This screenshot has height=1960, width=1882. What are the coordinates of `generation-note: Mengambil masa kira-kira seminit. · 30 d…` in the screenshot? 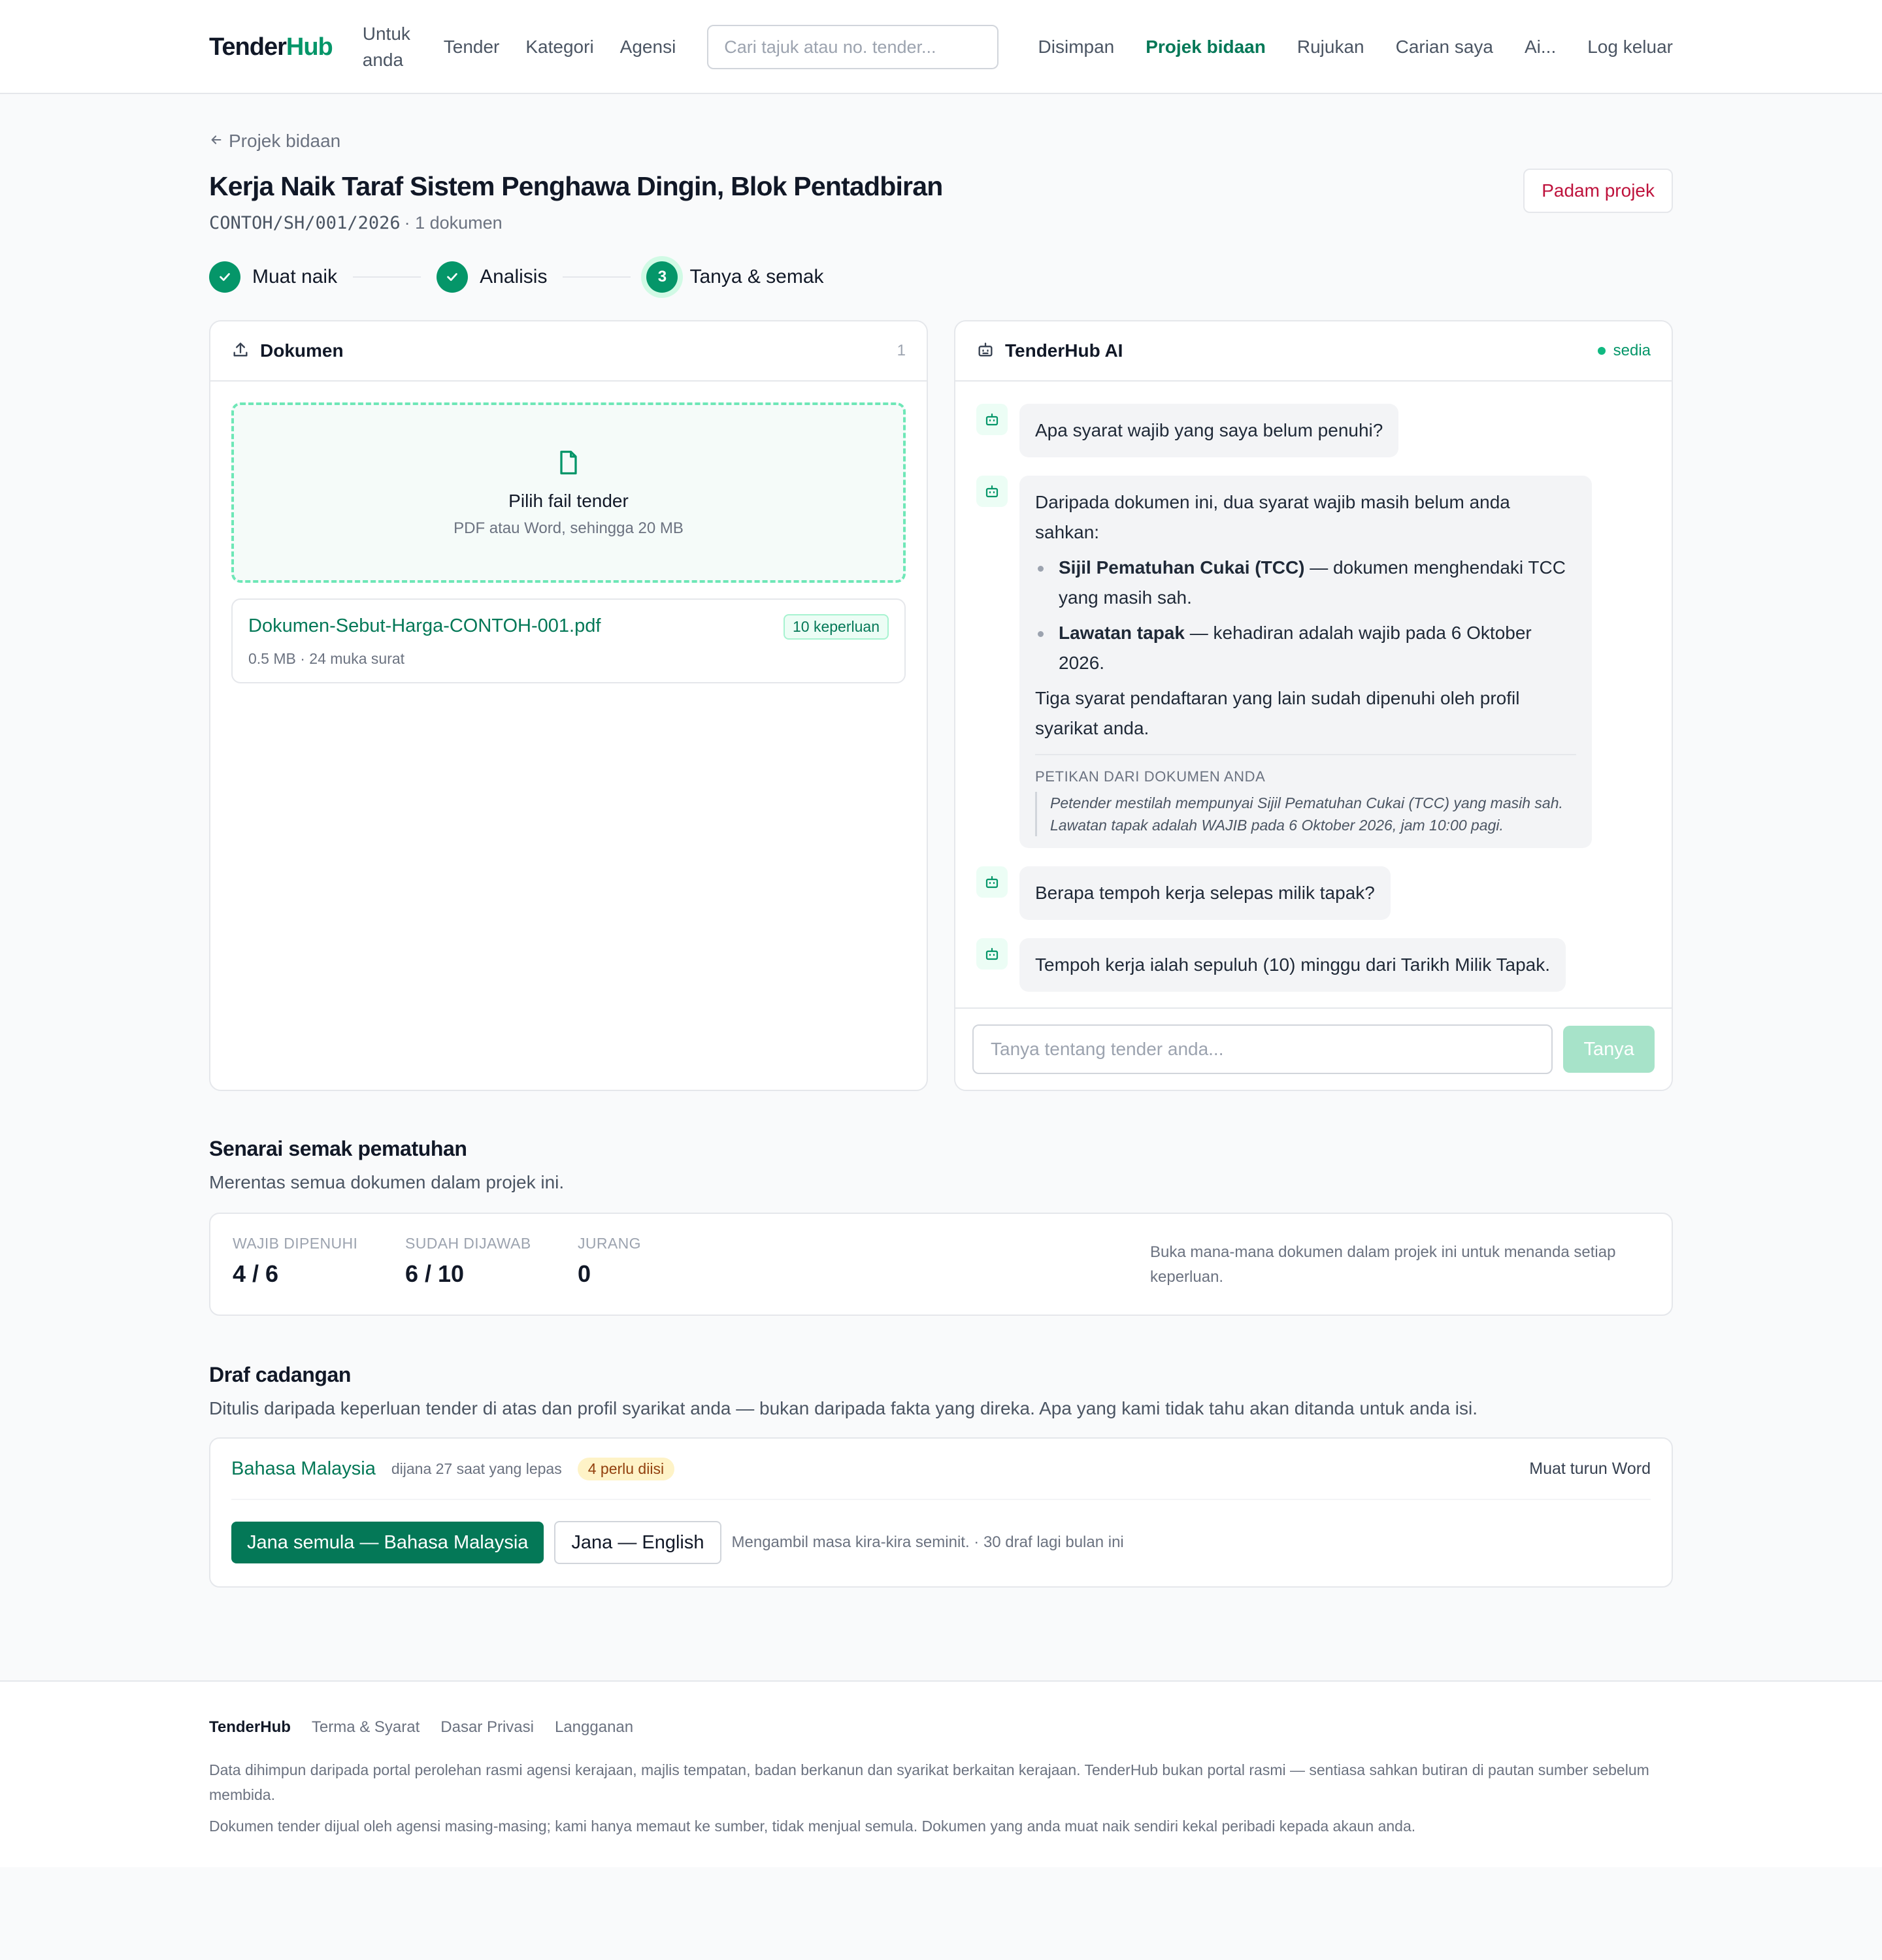 It's located at (927, 1542).